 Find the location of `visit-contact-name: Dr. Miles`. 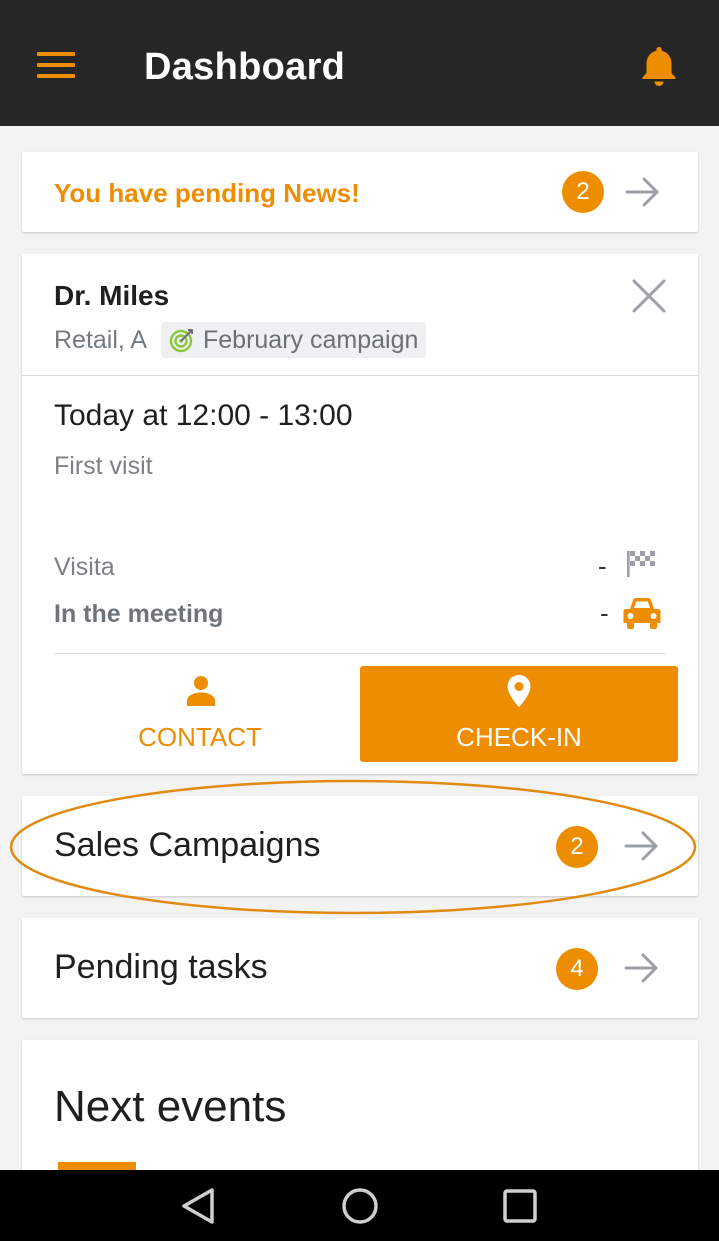

visit-contact-name: Dr. Miles is located at coordinates (112, 295).